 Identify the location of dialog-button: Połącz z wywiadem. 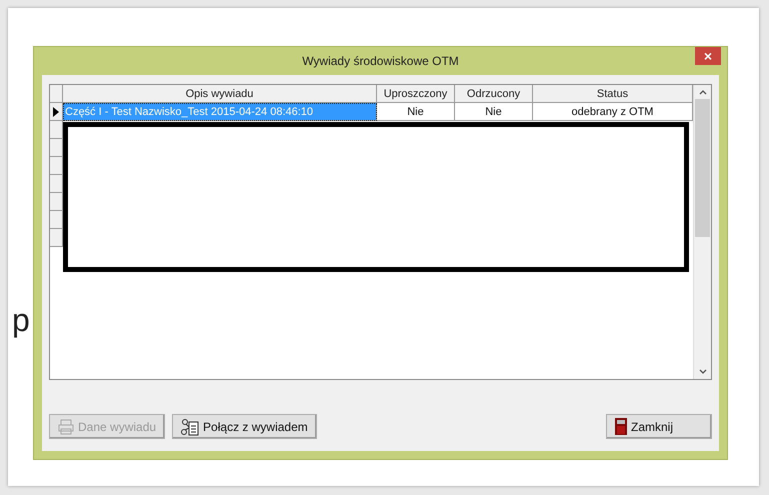
(244, 426).